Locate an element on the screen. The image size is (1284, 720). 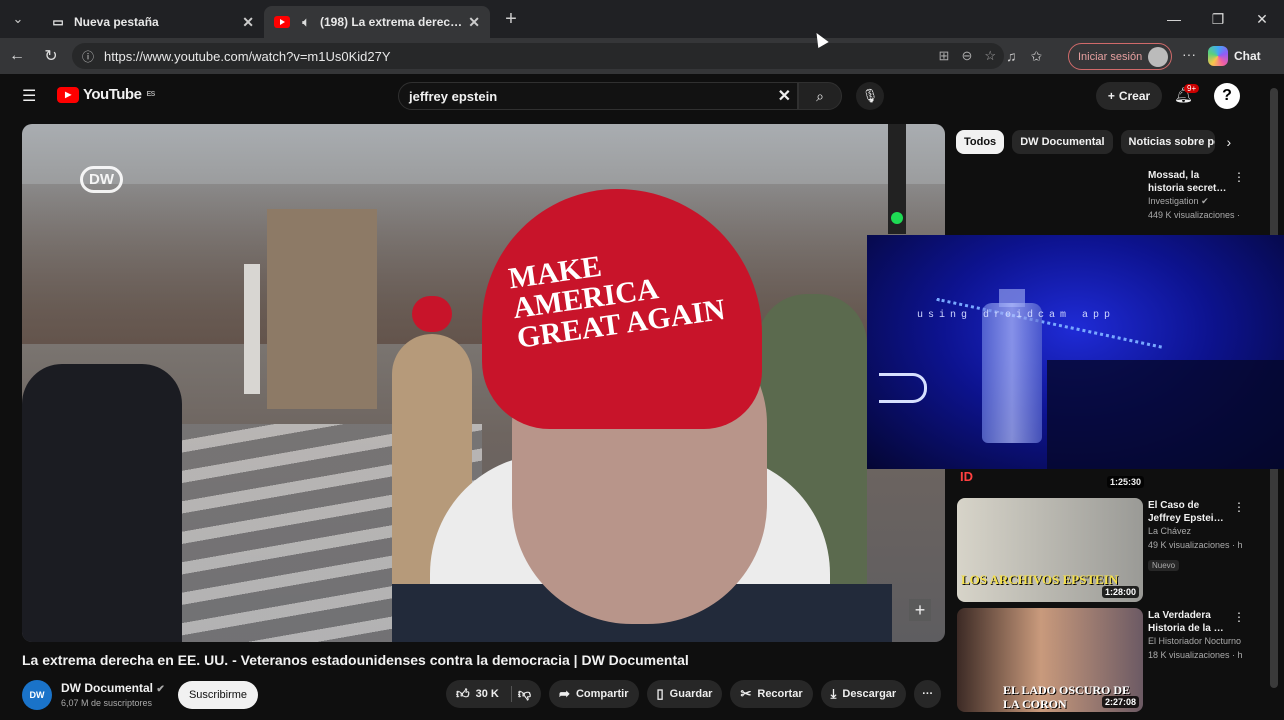
app-available-icon: ⊞ is located at coordinates (944, 56).